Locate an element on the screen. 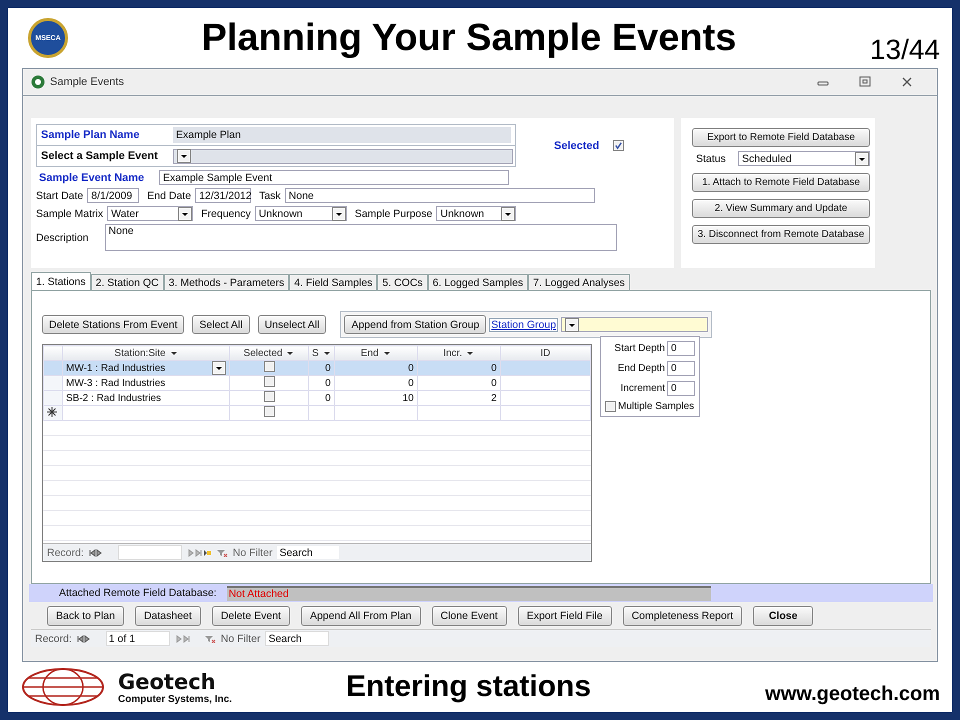  field-label: Sample Purpose is located at coordinates (393, 214).